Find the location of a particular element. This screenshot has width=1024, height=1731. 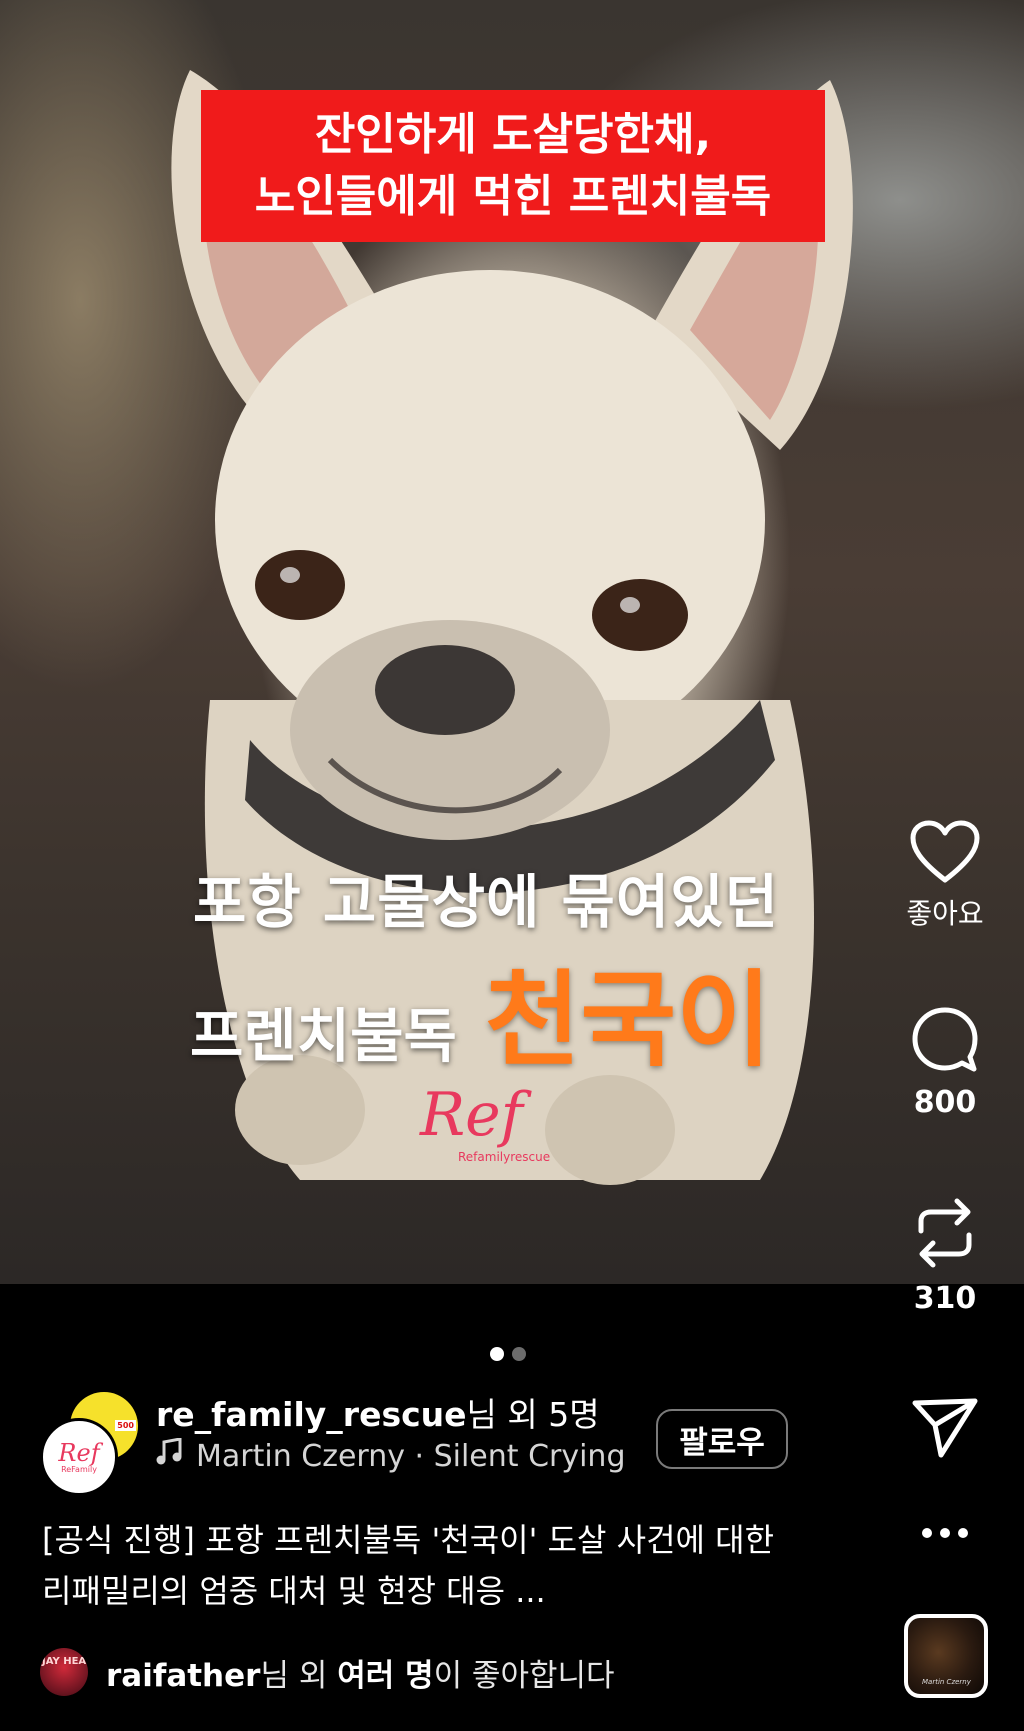

music-track-text: Martin Czerny · Silent Crying is located at coordinates (411, 1456).